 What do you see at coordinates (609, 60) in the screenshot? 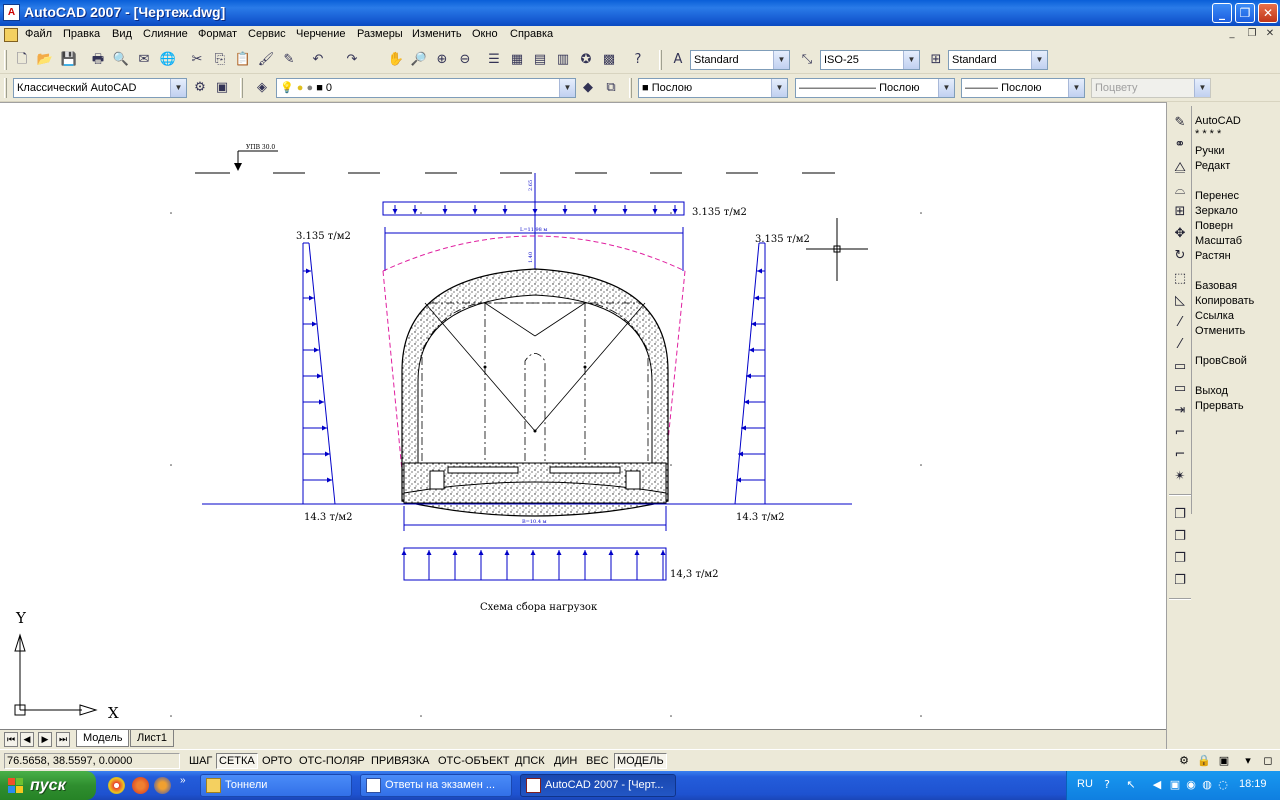
I see `calculator-icon: ▩` at bounding box center [609, 60].